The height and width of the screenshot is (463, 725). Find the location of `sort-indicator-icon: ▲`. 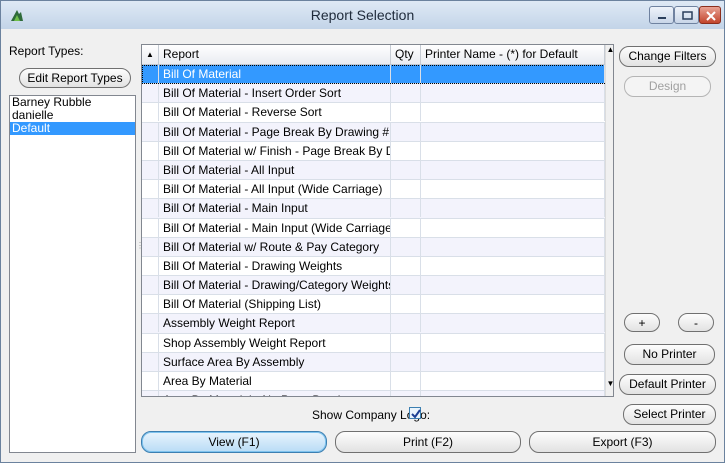

sort-indicator-icon: ▲ is located at coordinates (150, 54).